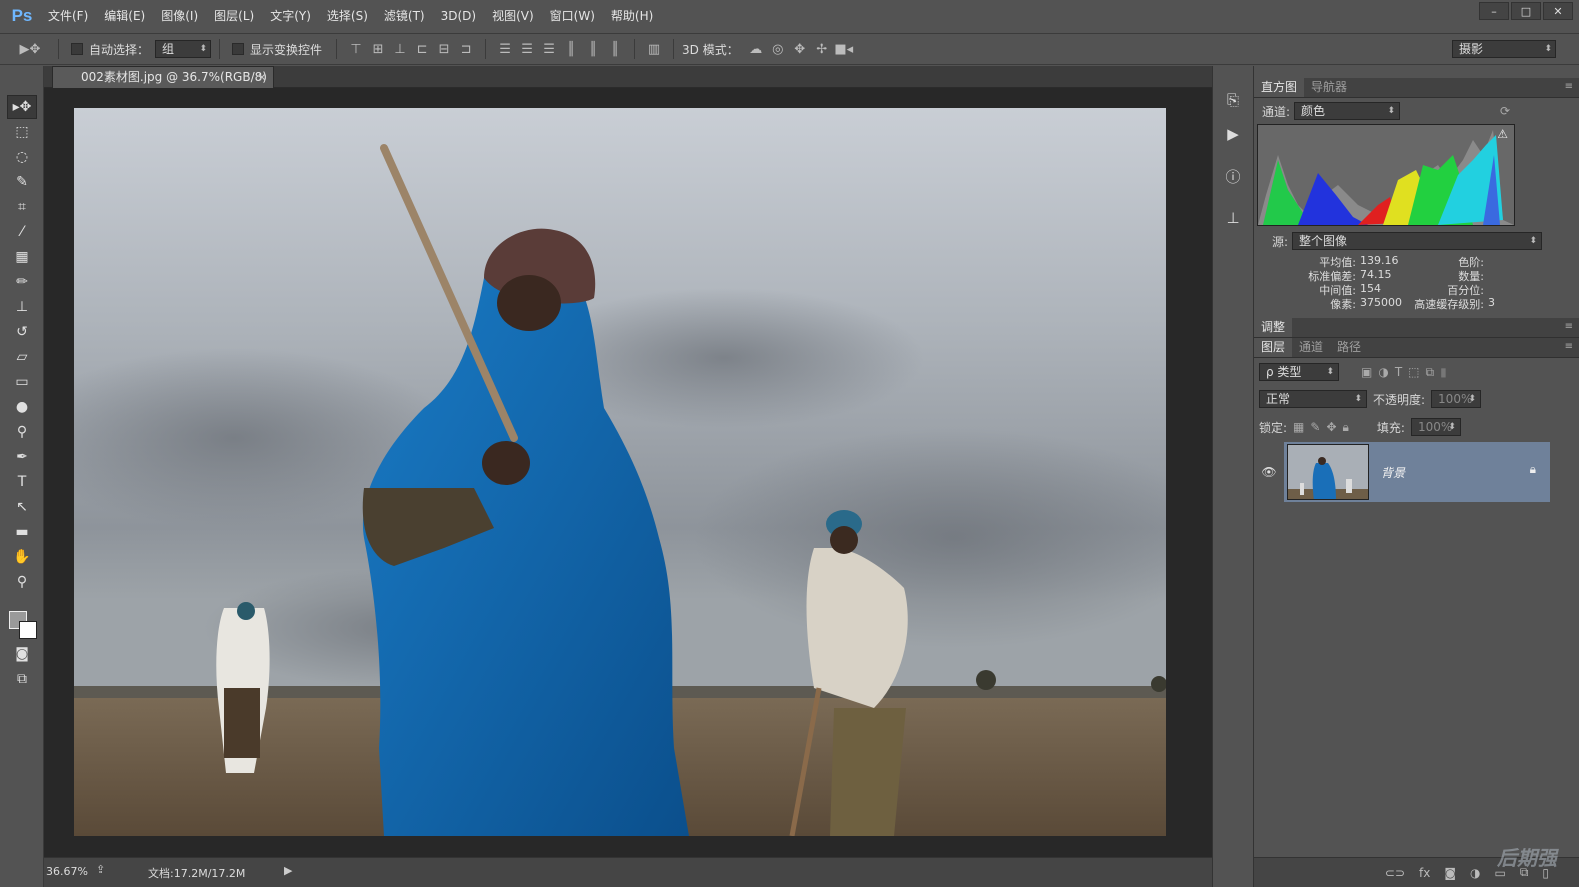 This screenshot has width=1579, height=887. What do you see at coordinates (1504, 49) in the screenshot?
I see `workspace-dropdown: 摄影` at bounding box center [1504, 49].